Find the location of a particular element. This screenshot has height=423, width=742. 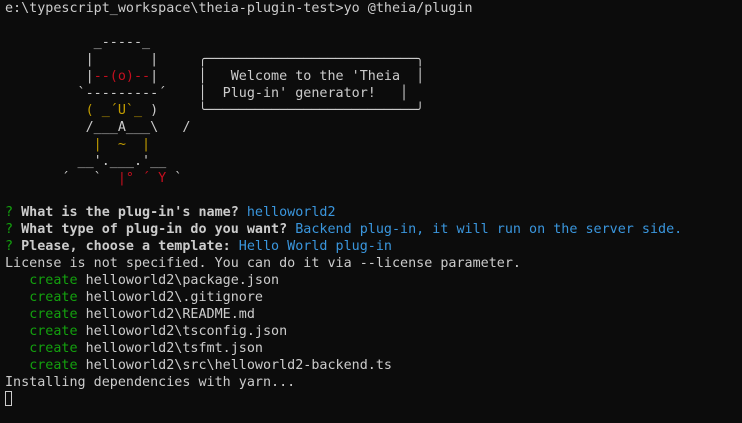

art-fragment: _´U`_ is located at coordinates (122, 110).